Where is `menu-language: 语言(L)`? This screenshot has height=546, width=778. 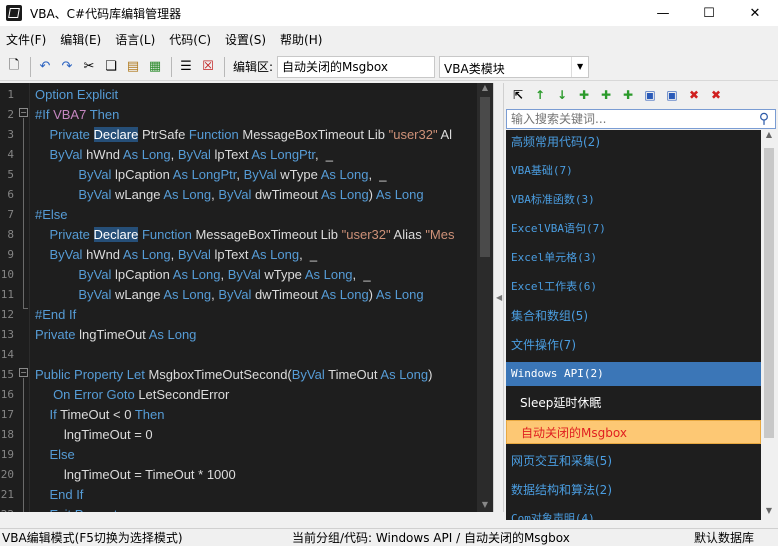 menu-language: 语言(L) is located at coordinates (135, 39).